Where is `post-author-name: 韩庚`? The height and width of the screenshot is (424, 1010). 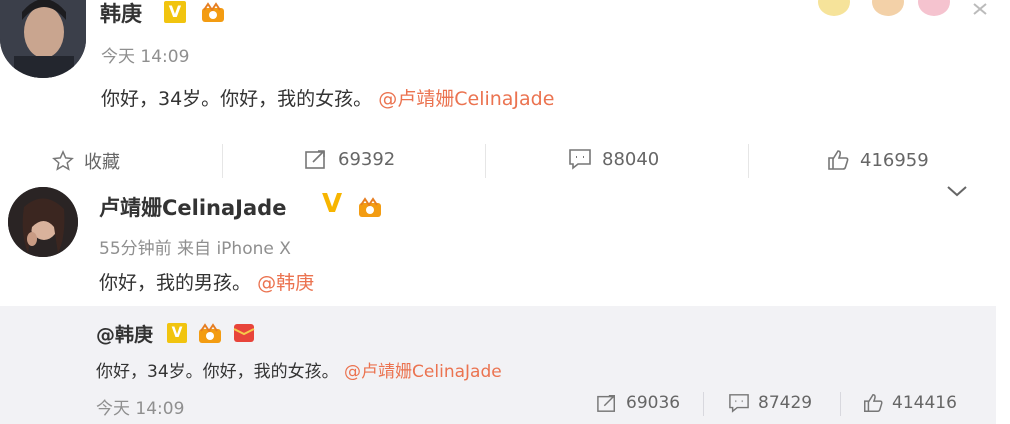 post-author-name: 韩庚 is located at coordinates (121, 14).